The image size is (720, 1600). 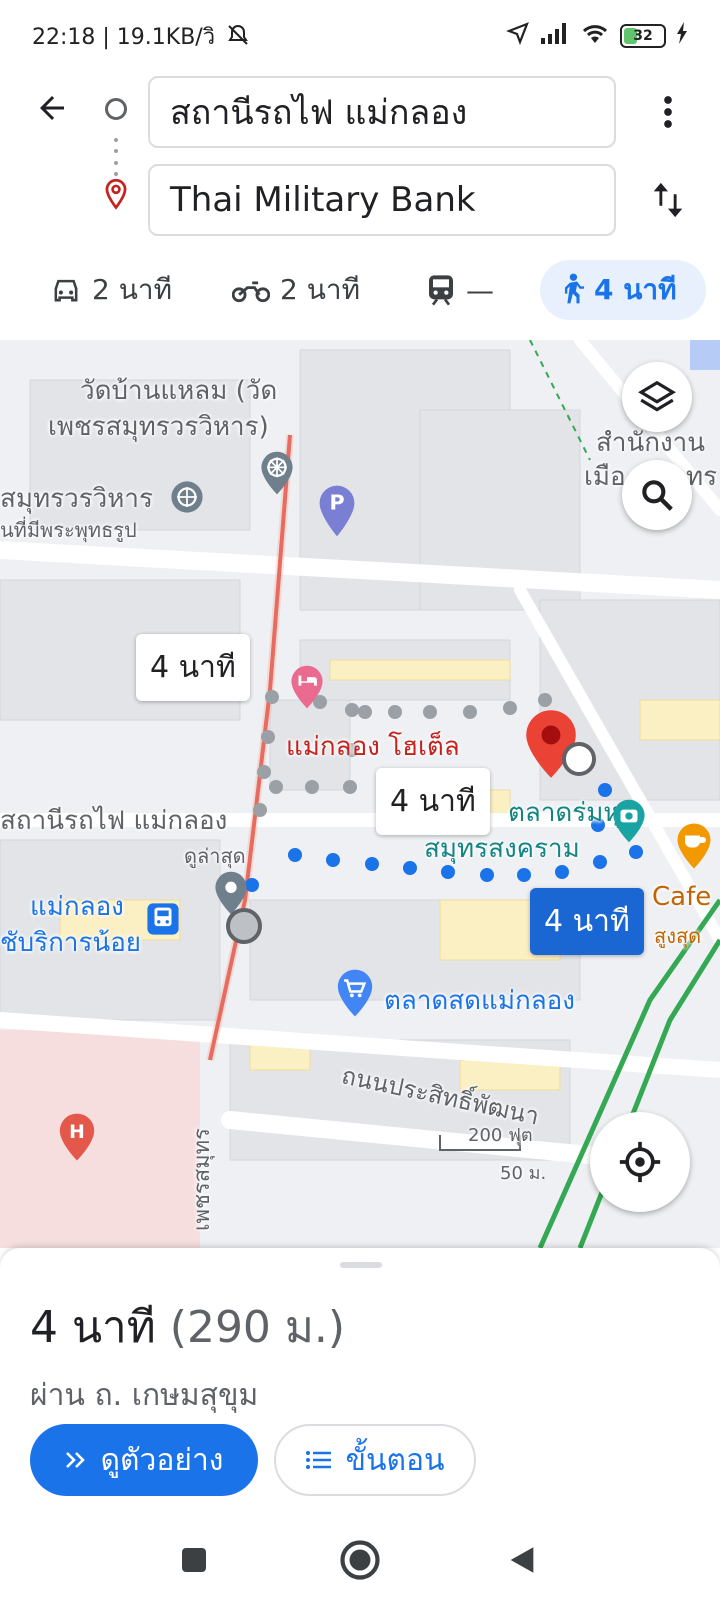 I want to click on origin-input: สถานีรถไฟ แม่กลอง, so click(x=382, y=112).